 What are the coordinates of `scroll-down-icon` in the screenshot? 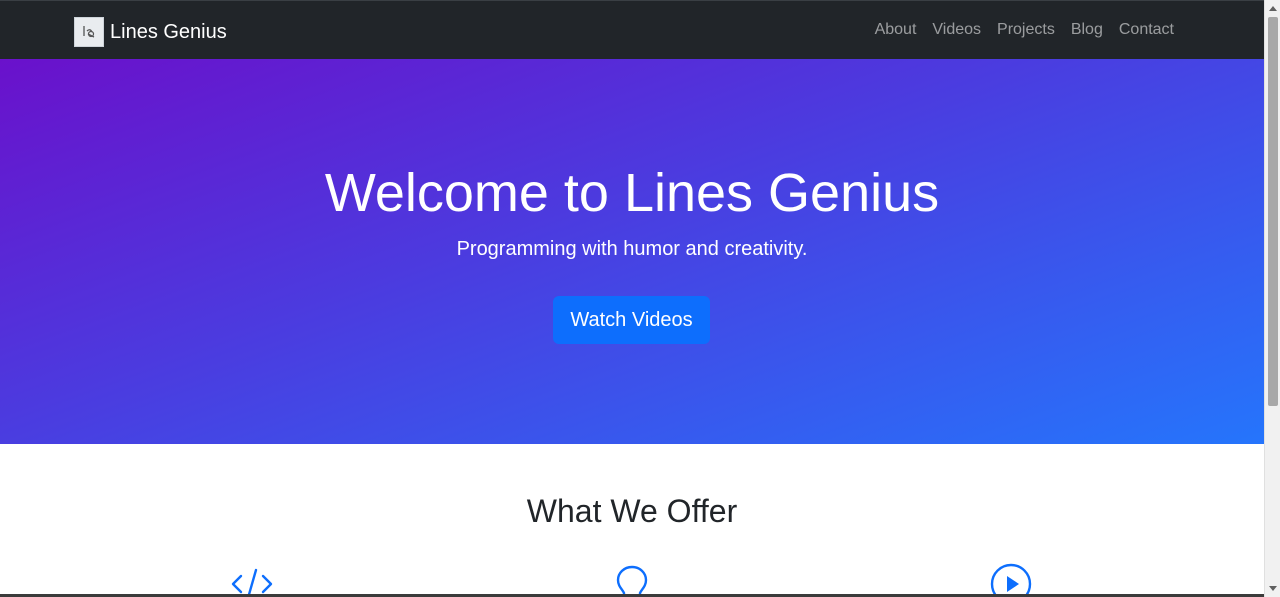 It's located at (1272, 589).